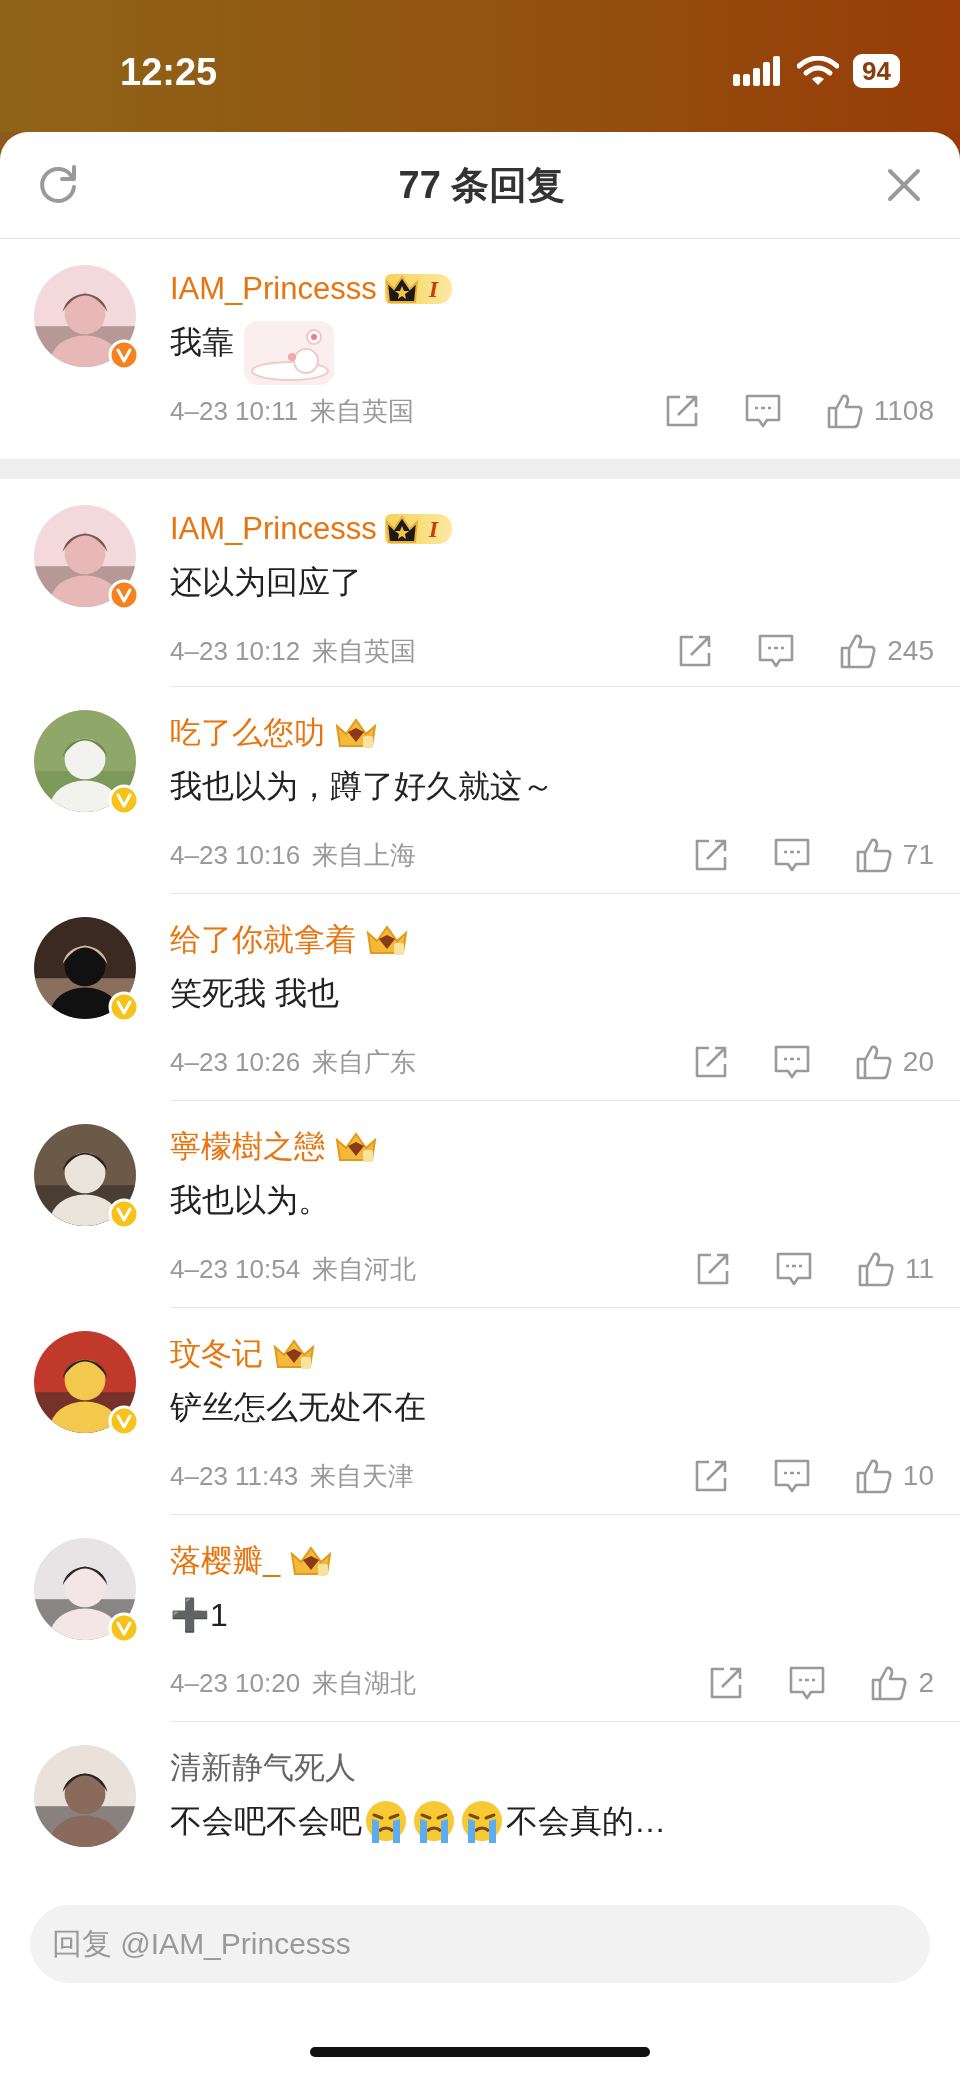 Image resolution: width=960 pixels, height=2081 pixels. Describe the element at coordinates (263, 940) in the screenshot. I see `user-name: 给了你就拿着` at that location.